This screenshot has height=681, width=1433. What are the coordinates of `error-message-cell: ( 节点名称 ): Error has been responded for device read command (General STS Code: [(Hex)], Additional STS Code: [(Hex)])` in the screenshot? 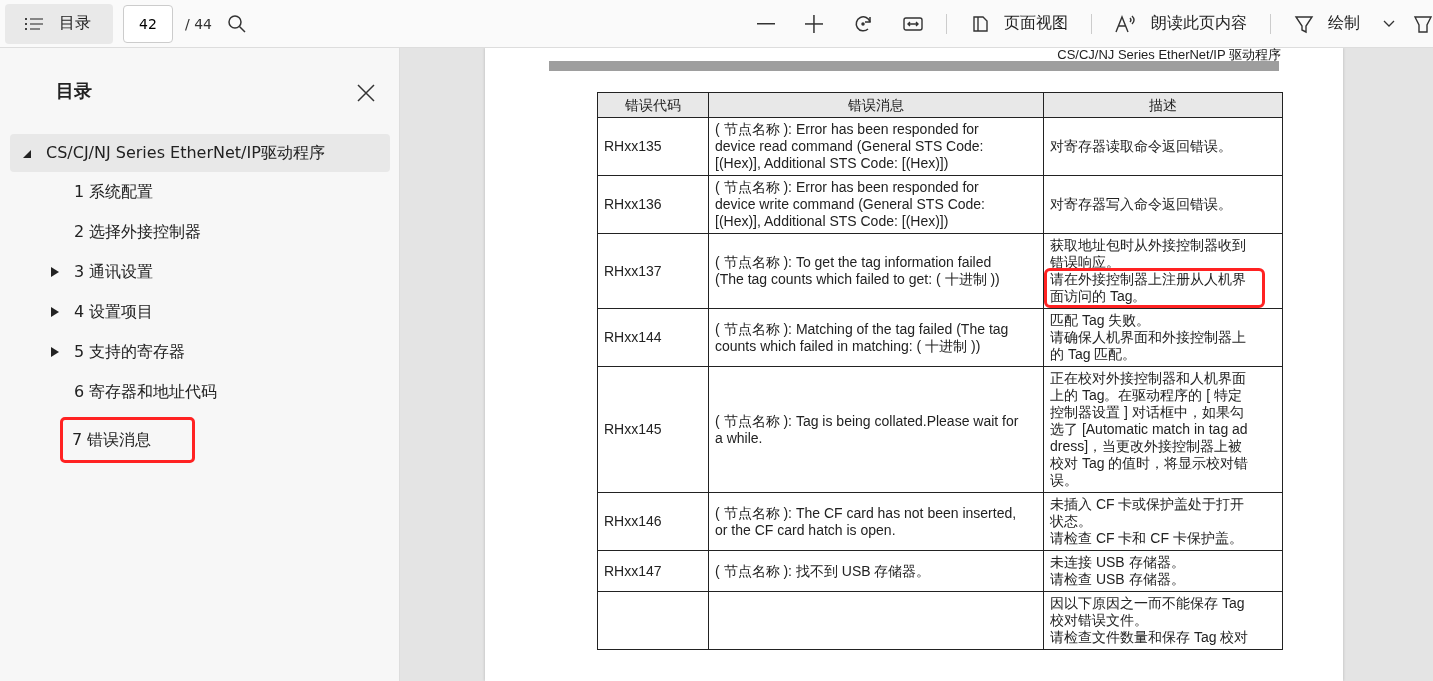 It's located at (876, 146).